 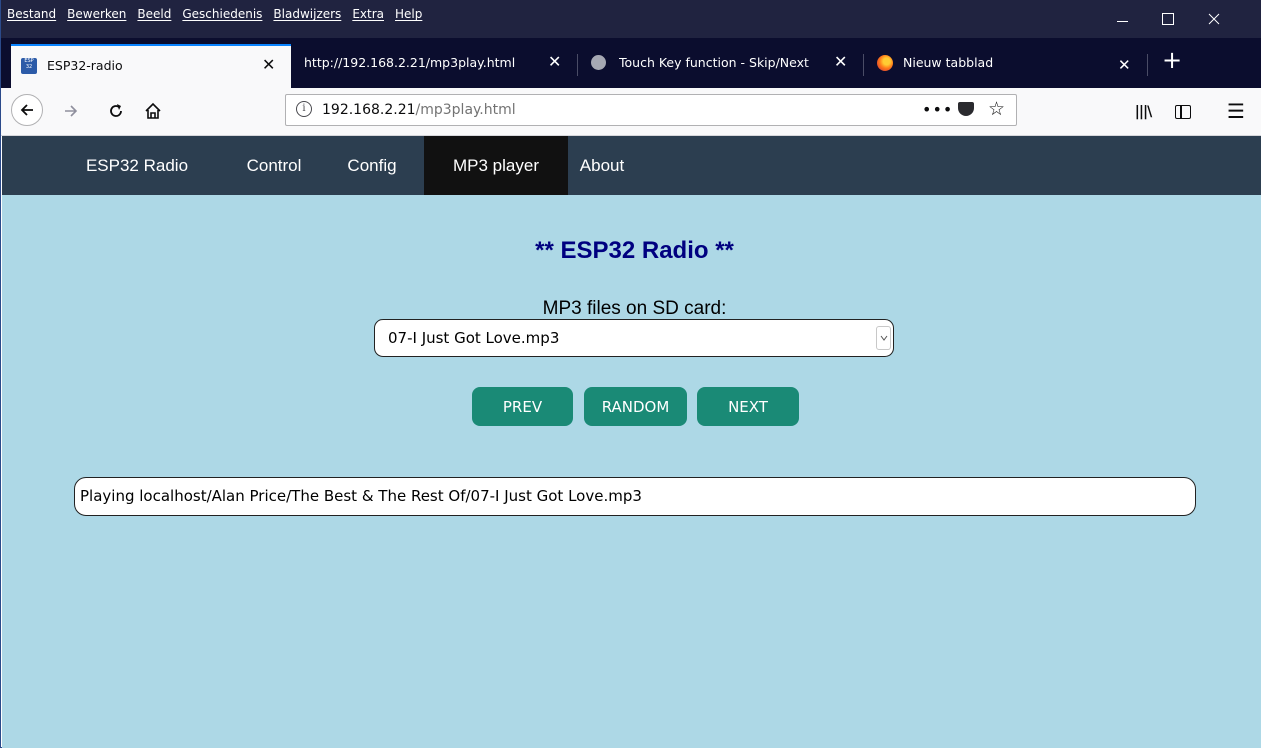 What do you see at coordinates (29, 66) in the screenshot?
I see `esp32-favicon-icon: ESP 32` at bounding box center [29, 66].